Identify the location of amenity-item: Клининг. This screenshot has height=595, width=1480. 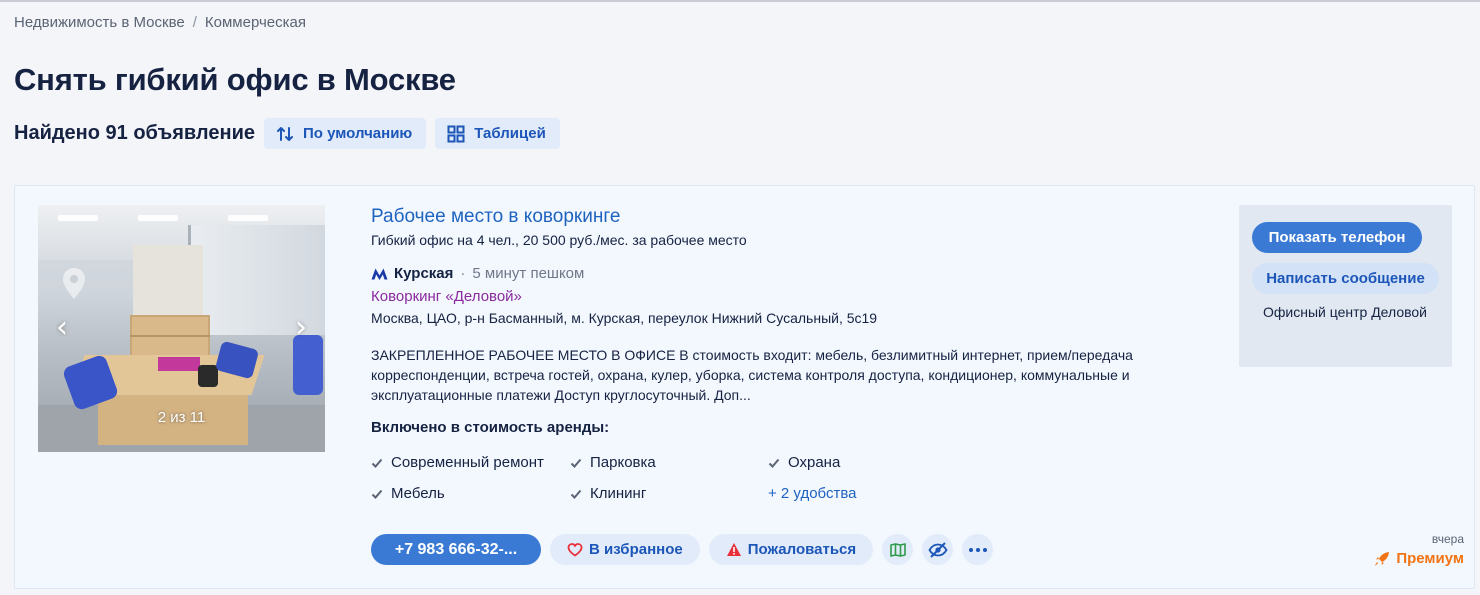
(608, 493).